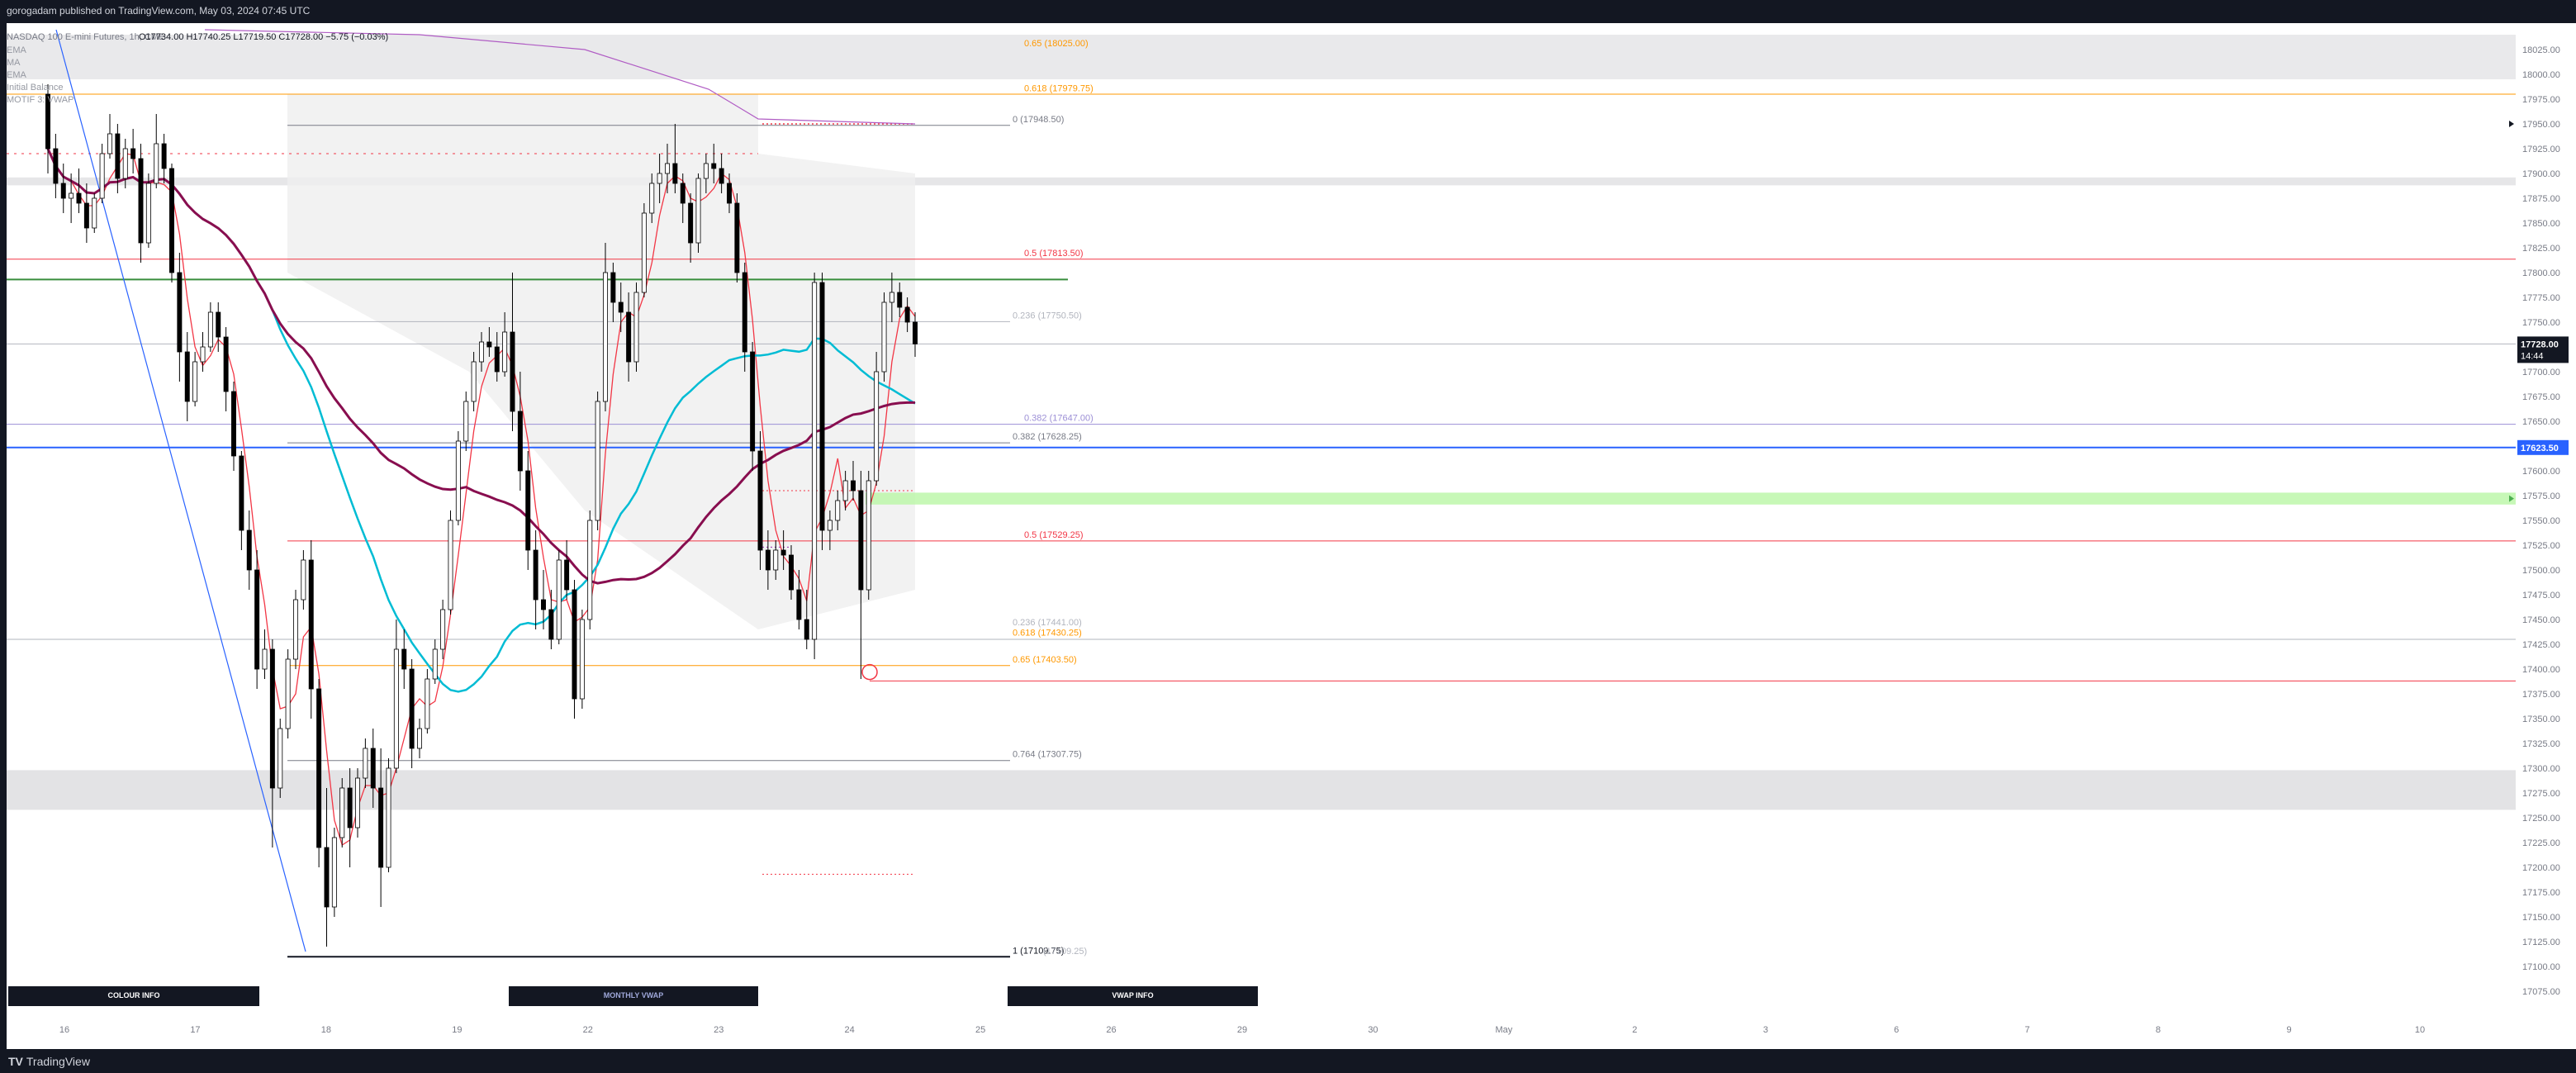 The height and width of the screenshot is (1073, 2576). What do you see at coordinates (15, 1061) in the screenshot?
I see `tv-mark-icon: TV` at bounding box center [15, 1061].